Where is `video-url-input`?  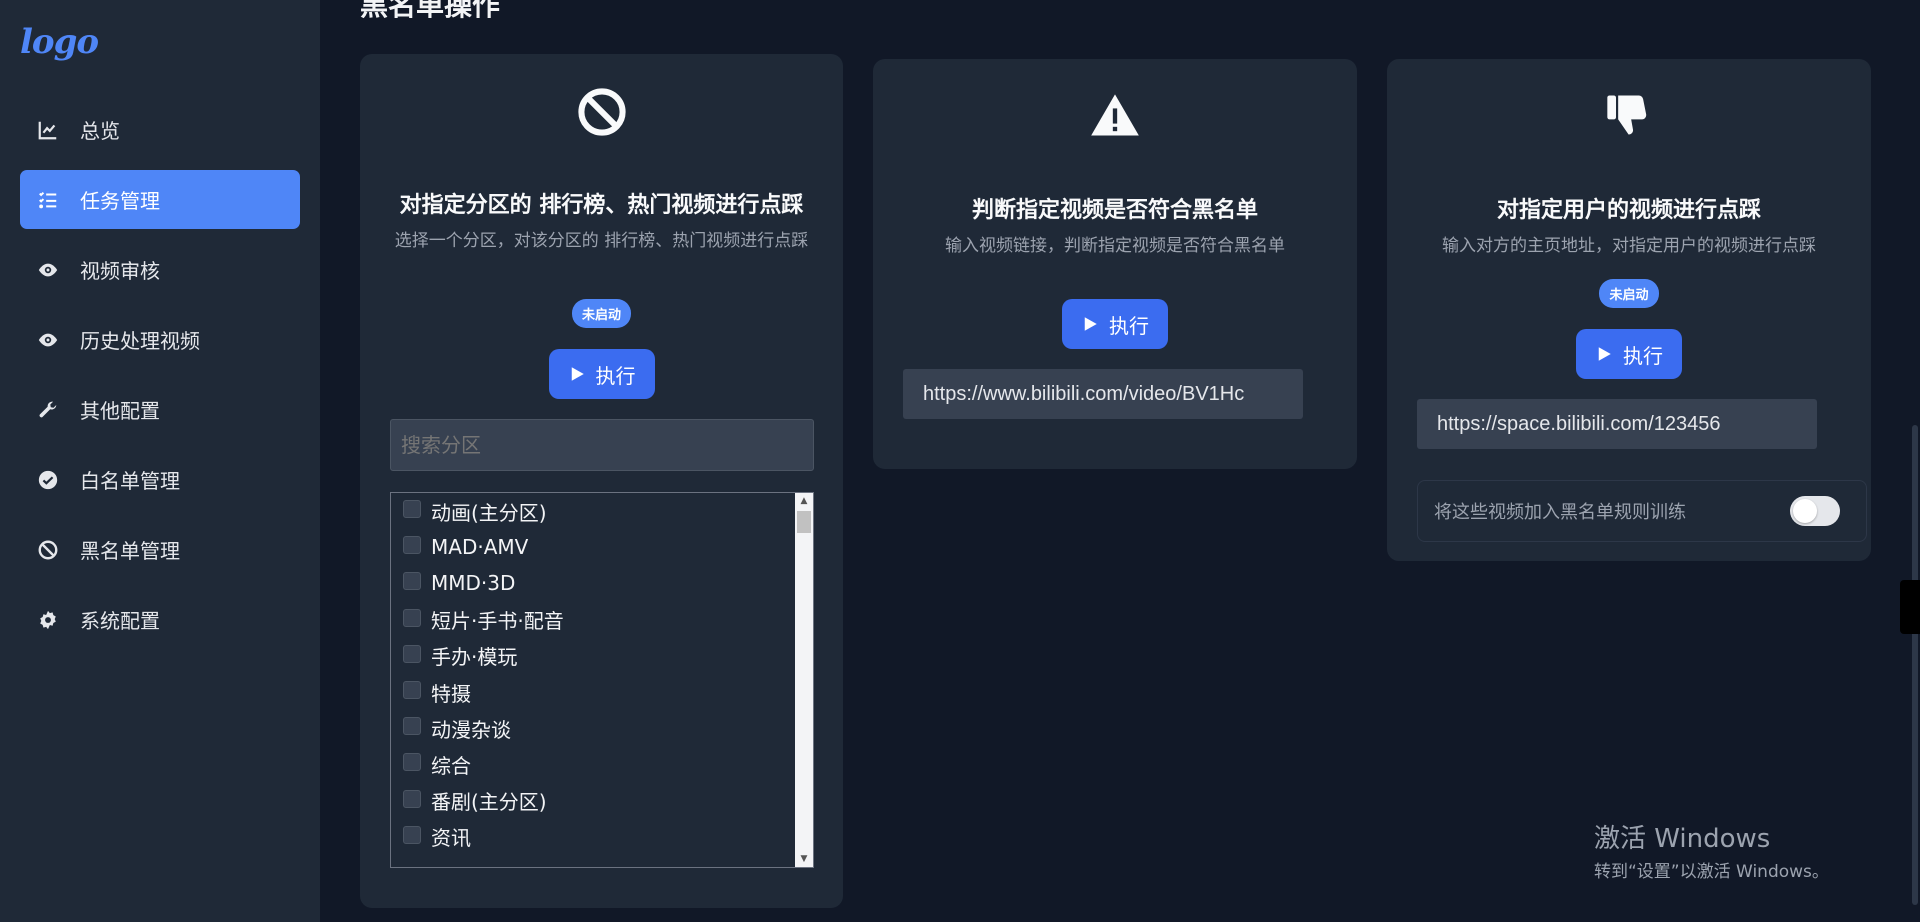 video-url-input is located at coordinates (1103, 394).